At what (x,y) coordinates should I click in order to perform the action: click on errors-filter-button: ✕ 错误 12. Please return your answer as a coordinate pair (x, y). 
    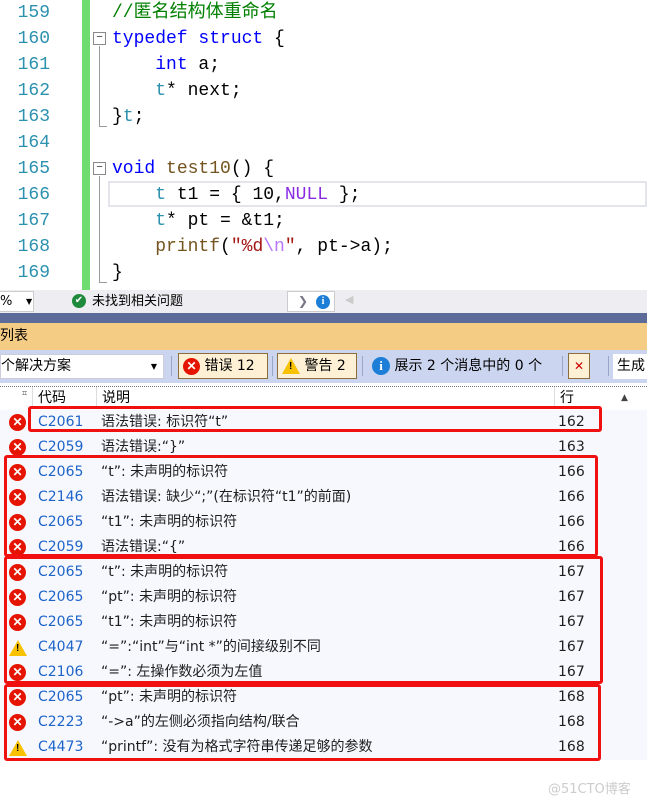
    Looking at the image, I should click on (223, 366).